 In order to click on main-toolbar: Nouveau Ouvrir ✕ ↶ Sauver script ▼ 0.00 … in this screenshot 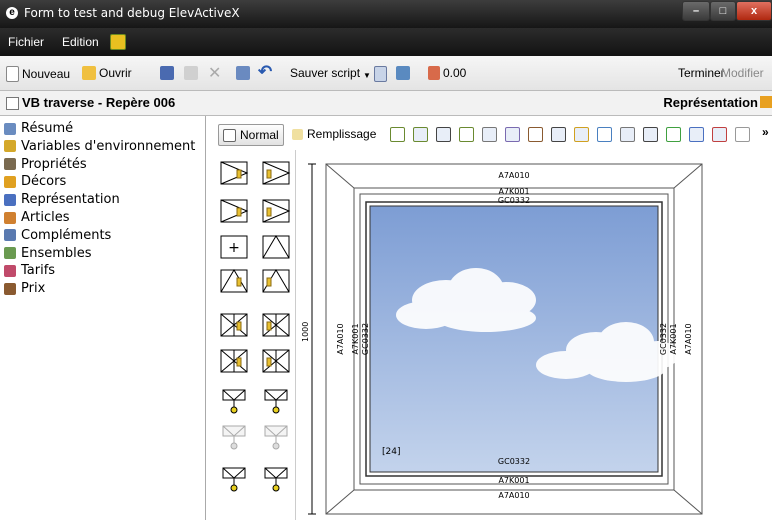, I will do `click(386, 73)`.